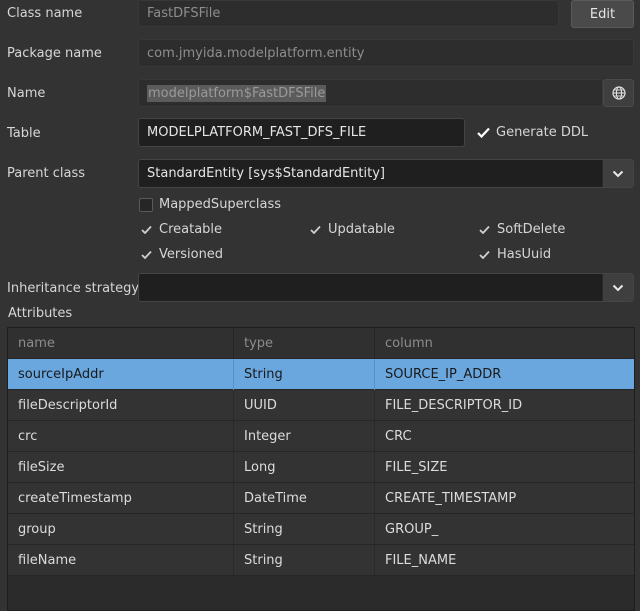 Image resolution: width=640 pixels, height=611 pixels. I want to click on table-header: name type column, so click(321, 343).